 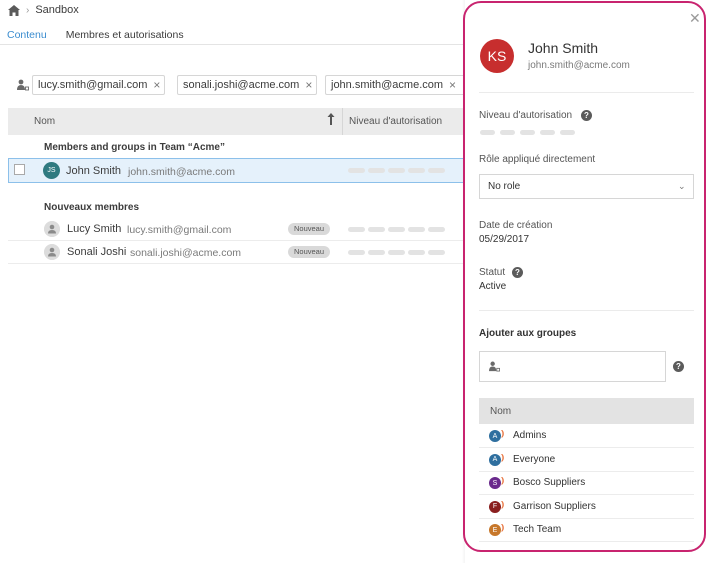 I want to click on role-select-value: No role, so click(x=504, y=186).